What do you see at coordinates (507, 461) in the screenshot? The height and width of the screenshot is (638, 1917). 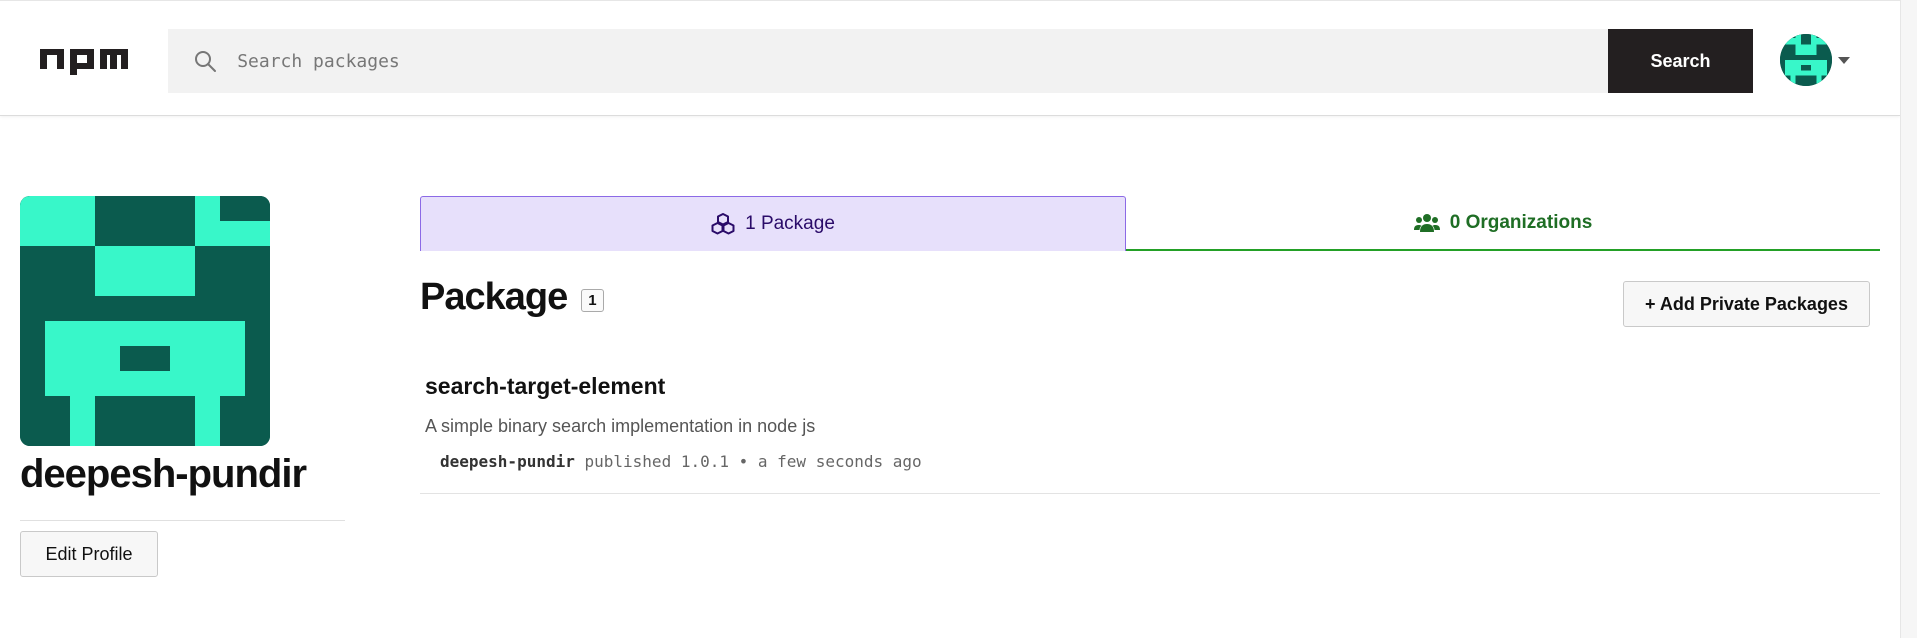 I see `publisher-link: deepesh-pundir` at bounding box center [507, 461].